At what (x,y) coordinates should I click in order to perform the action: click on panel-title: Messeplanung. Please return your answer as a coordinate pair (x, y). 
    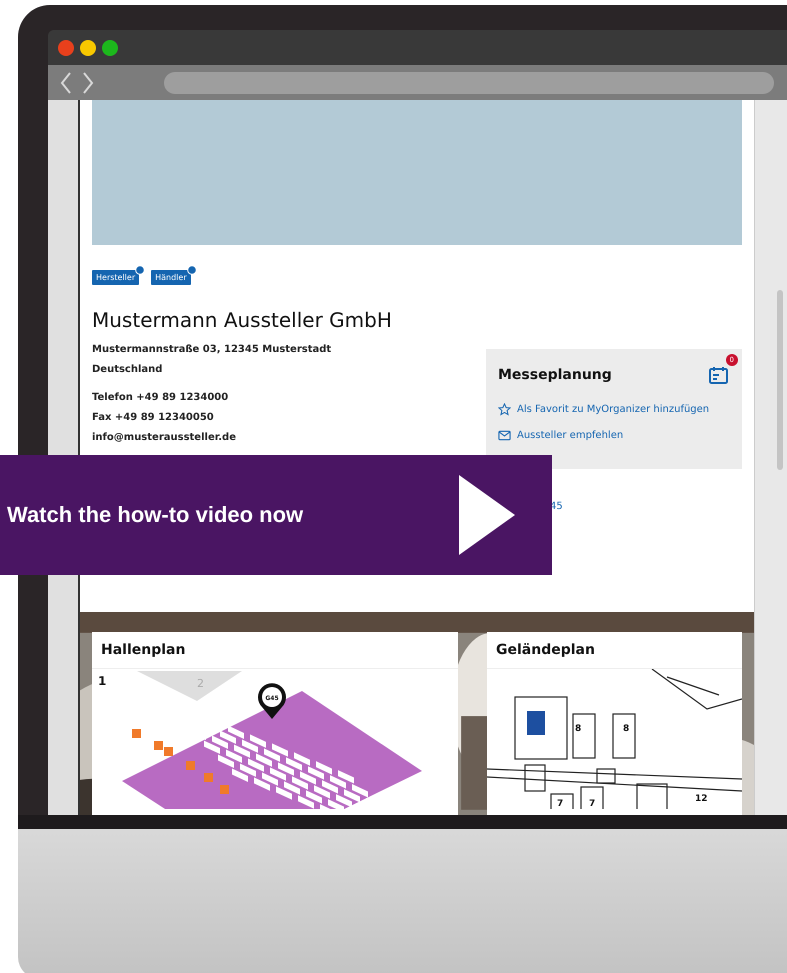
    Looking at the image, I should click on (555, 375).